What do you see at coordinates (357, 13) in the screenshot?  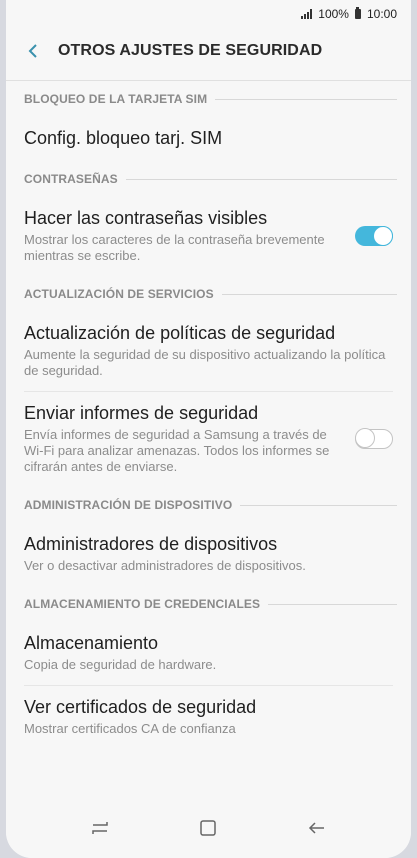 I see `battery-icon` at bounding box center [357, 13].